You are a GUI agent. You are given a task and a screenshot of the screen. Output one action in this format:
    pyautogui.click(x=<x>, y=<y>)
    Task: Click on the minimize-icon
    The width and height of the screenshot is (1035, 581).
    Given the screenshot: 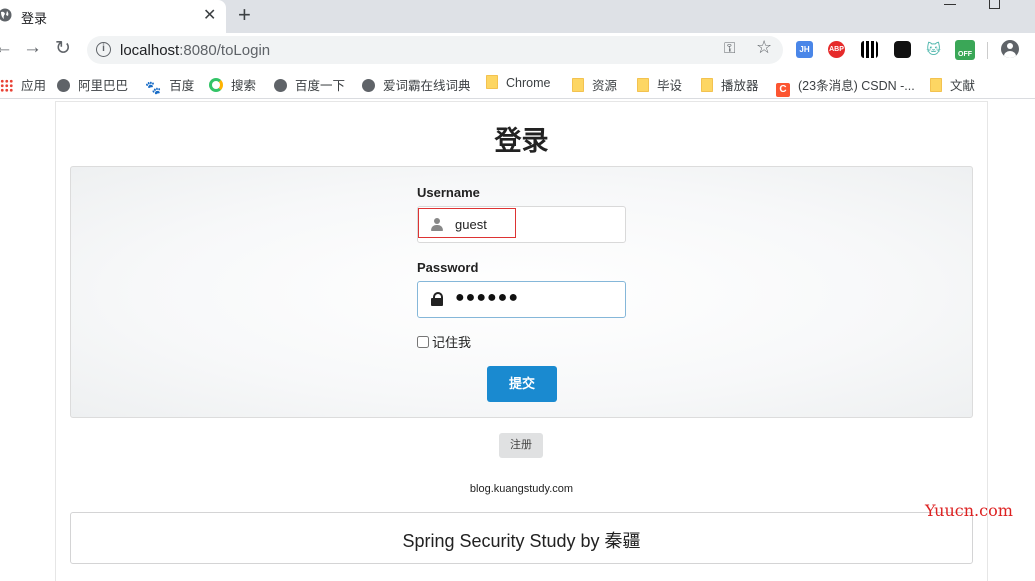 What is the action you would take?
    pyautogui.click(x=950, y=4)
    